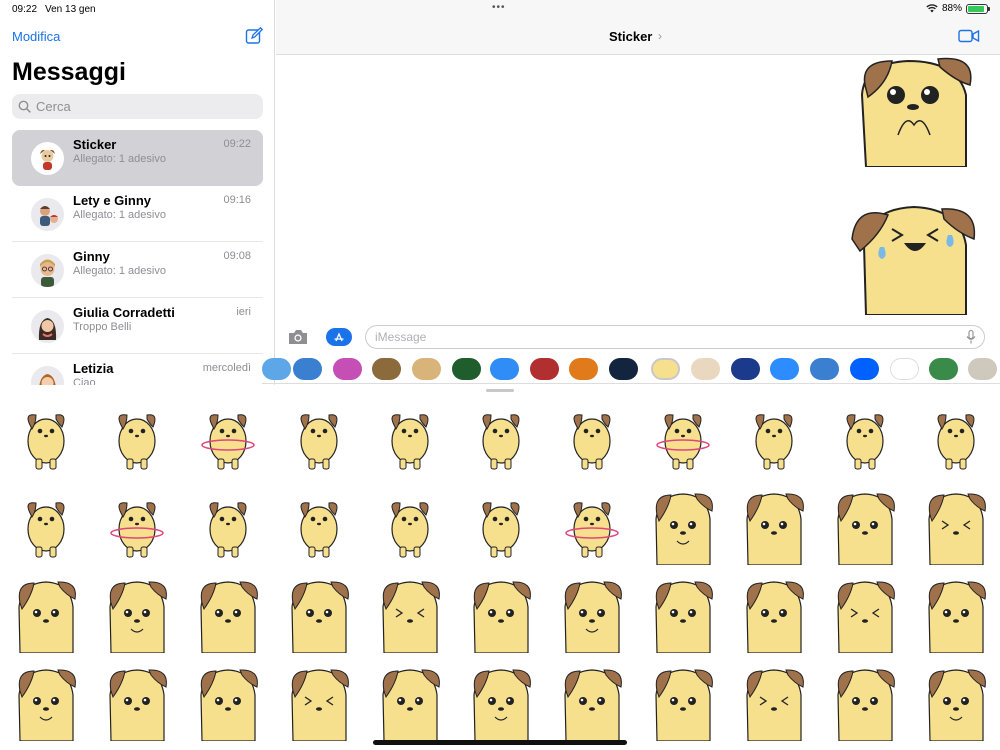  Describe the element at coordinates (500, 742) in the screenshot. I see `home-indicator` at that location.